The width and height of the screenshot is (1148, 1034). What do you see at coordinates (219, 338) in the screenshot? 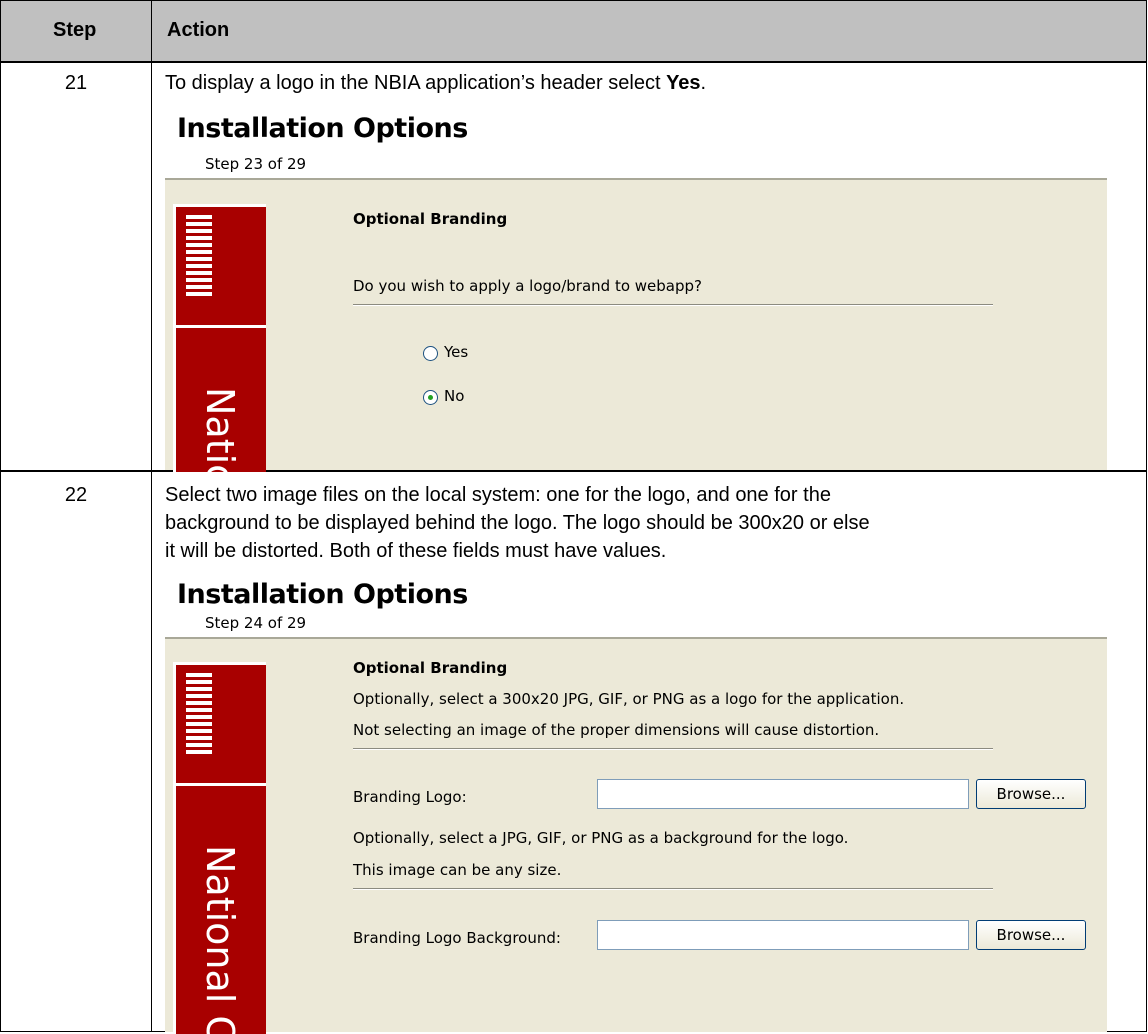
I see `nci-brand-image: Natic` at bounding box center [219, 338].